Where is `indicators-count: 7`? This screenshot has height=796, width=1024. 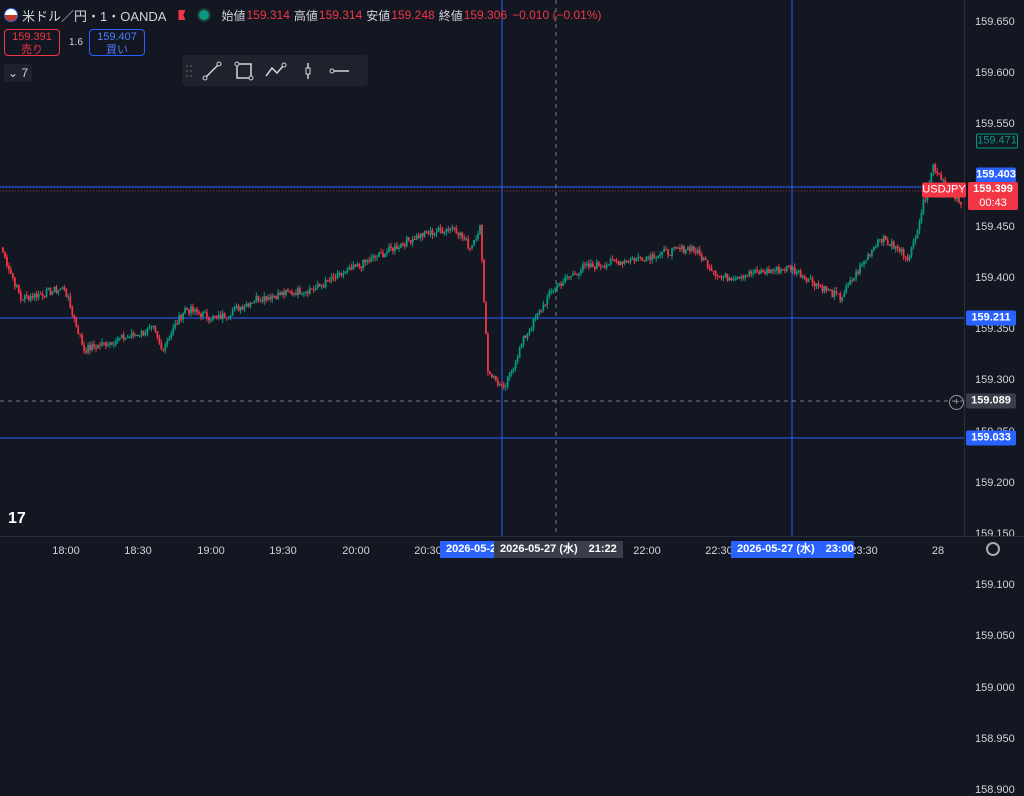
indicators-count: 7 is located at coordinates (25, 73).